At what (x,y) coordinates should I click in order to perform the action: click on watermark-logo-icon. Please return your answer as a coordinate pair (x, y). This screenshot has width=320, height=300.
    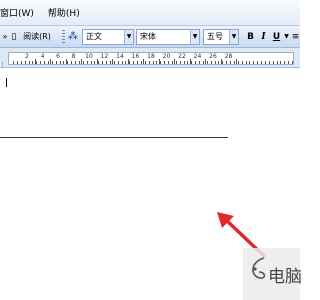
    Looking at the image, I should click on (259, 268).